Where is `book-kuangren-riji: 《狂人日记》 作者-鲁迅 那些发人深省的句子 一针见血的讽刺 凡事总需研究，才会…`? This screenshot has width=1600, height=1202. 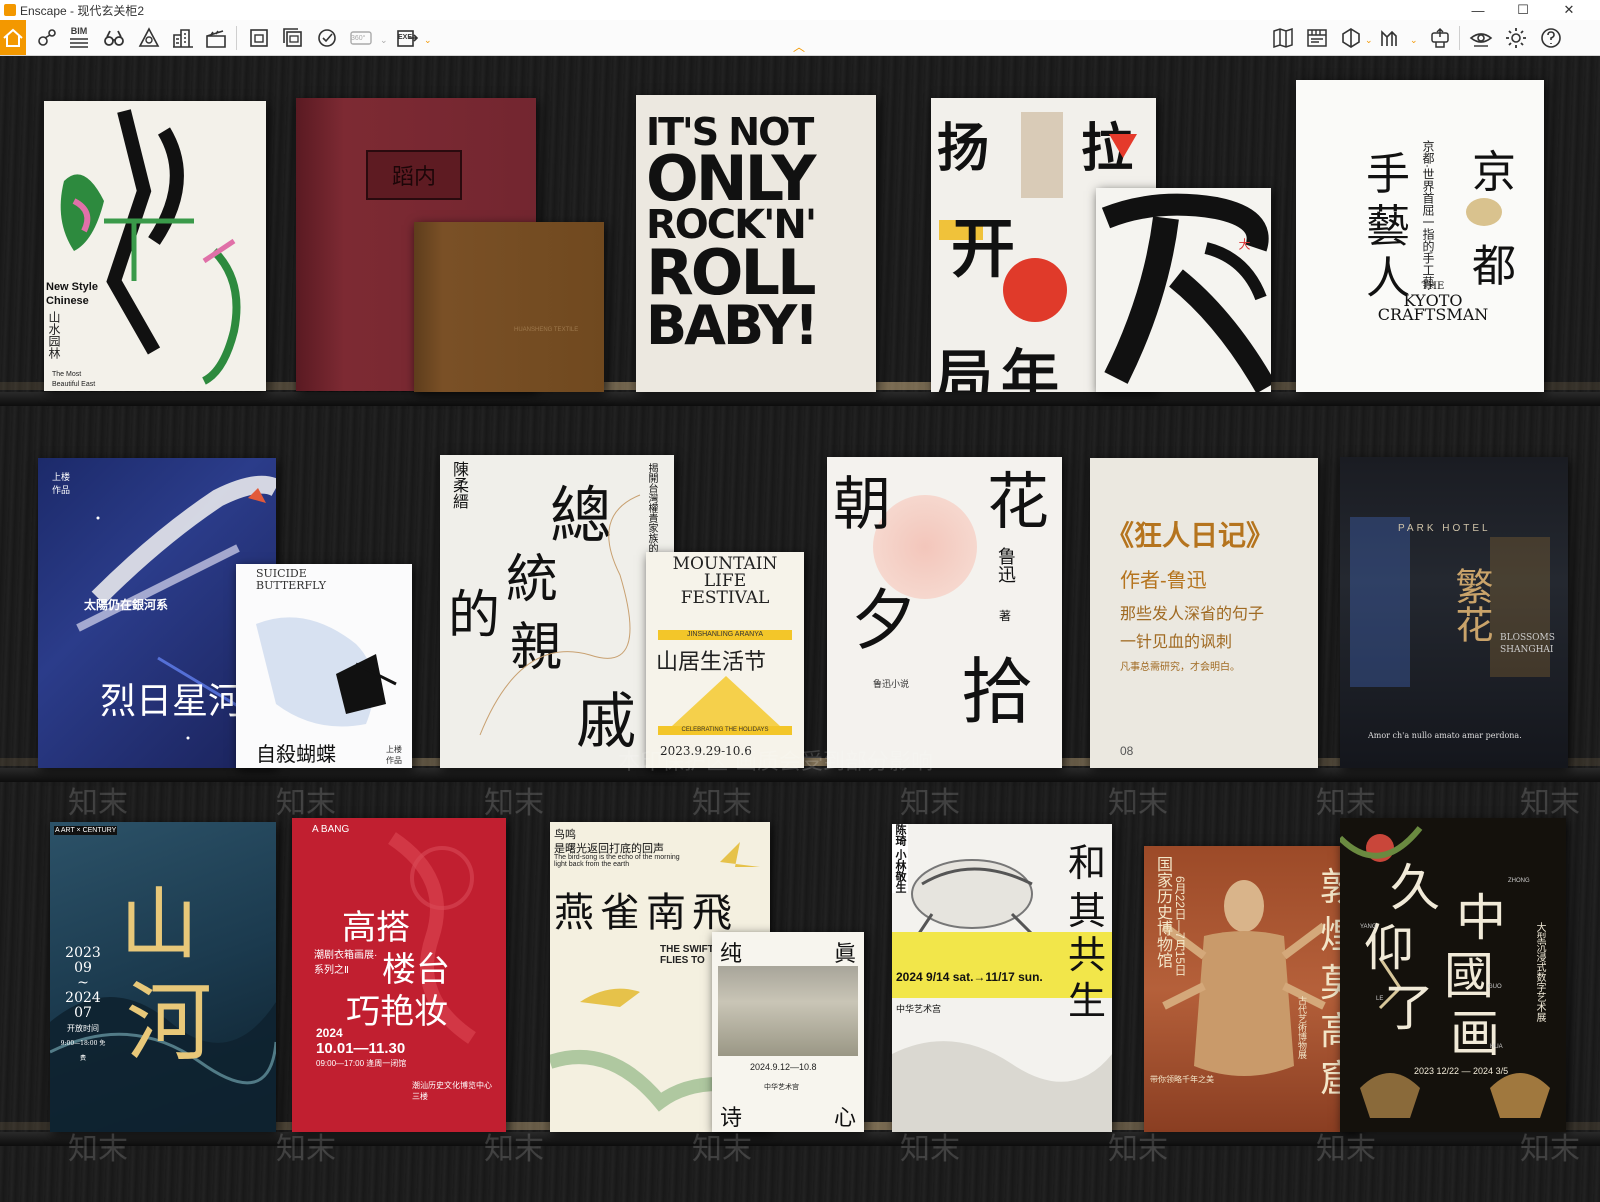 book-kuangren-riji: 《狂人日记》 作者-鲁迅 那些发人深省的句子 一针见血的讽刺 凡事总需研究，才会… is located at coordinates (1204, 613).